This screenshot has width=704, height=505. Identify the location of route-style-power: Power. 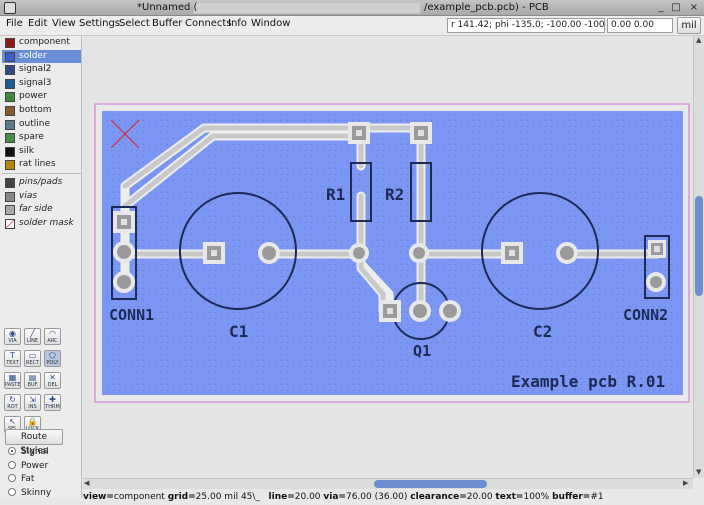
(28, 466).